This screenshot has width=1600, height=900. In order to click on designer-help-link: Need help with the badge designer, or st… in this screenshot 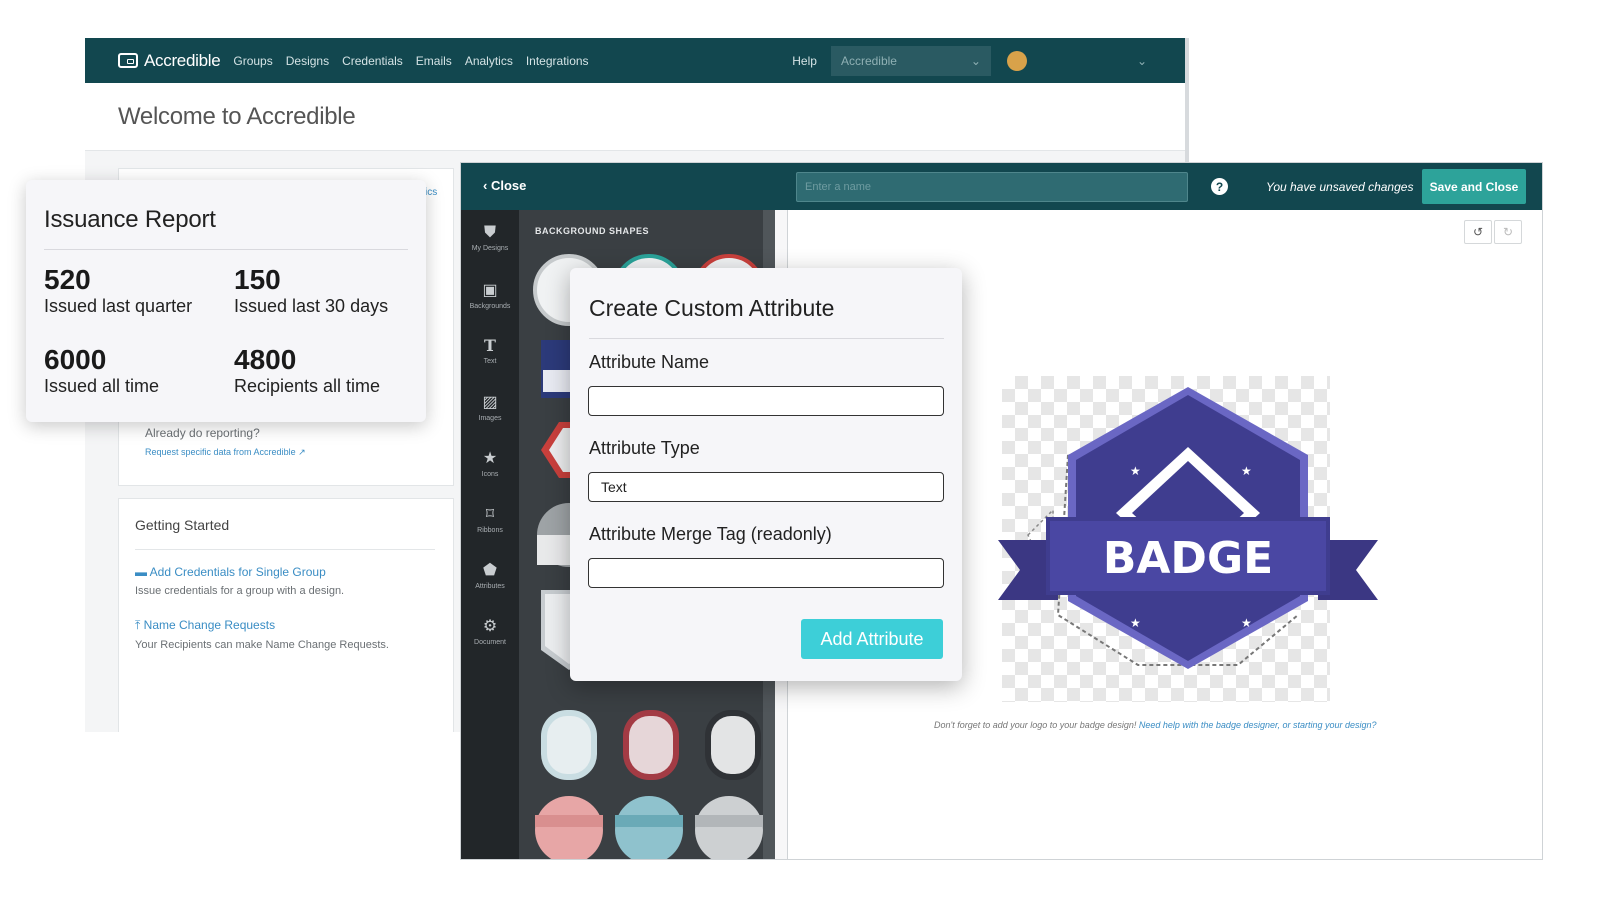, I will do `click(1258, 725)`.